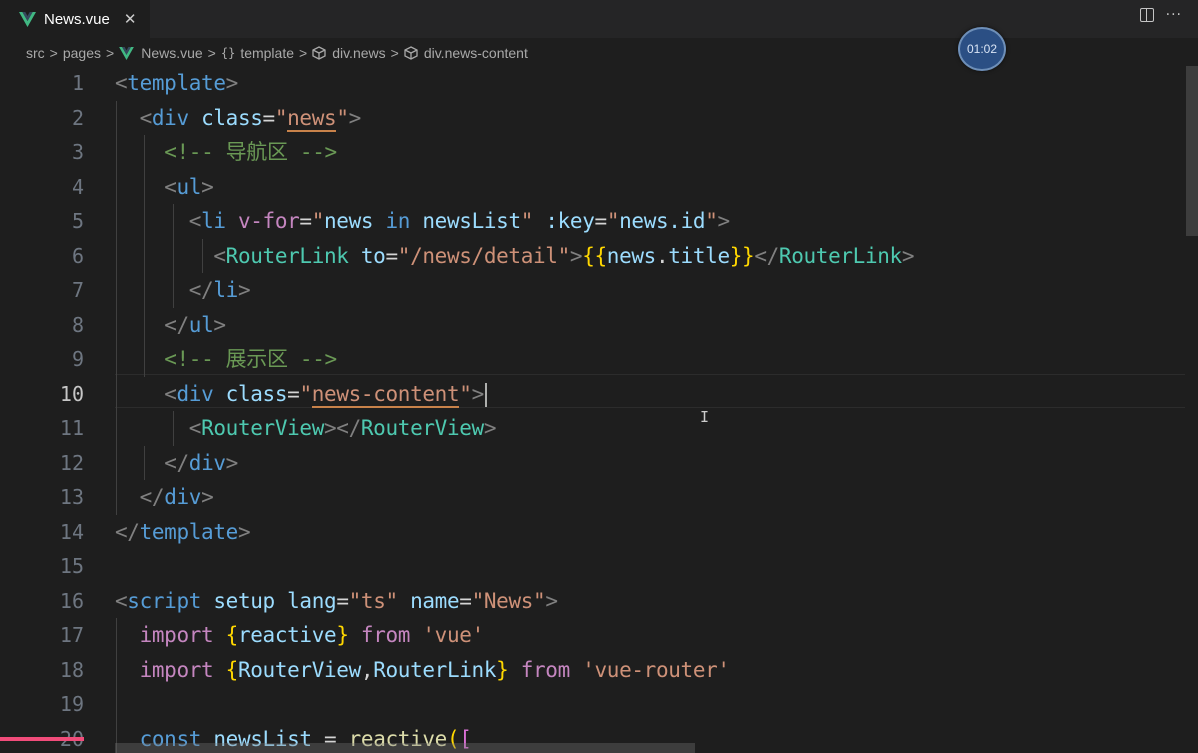 This screenshot has width=1198, height=753. What do you see at coordinates (650, 393) in the screenshot?
I see `code-line-10: <div class="news-content">` at bounding box center [650, 393].